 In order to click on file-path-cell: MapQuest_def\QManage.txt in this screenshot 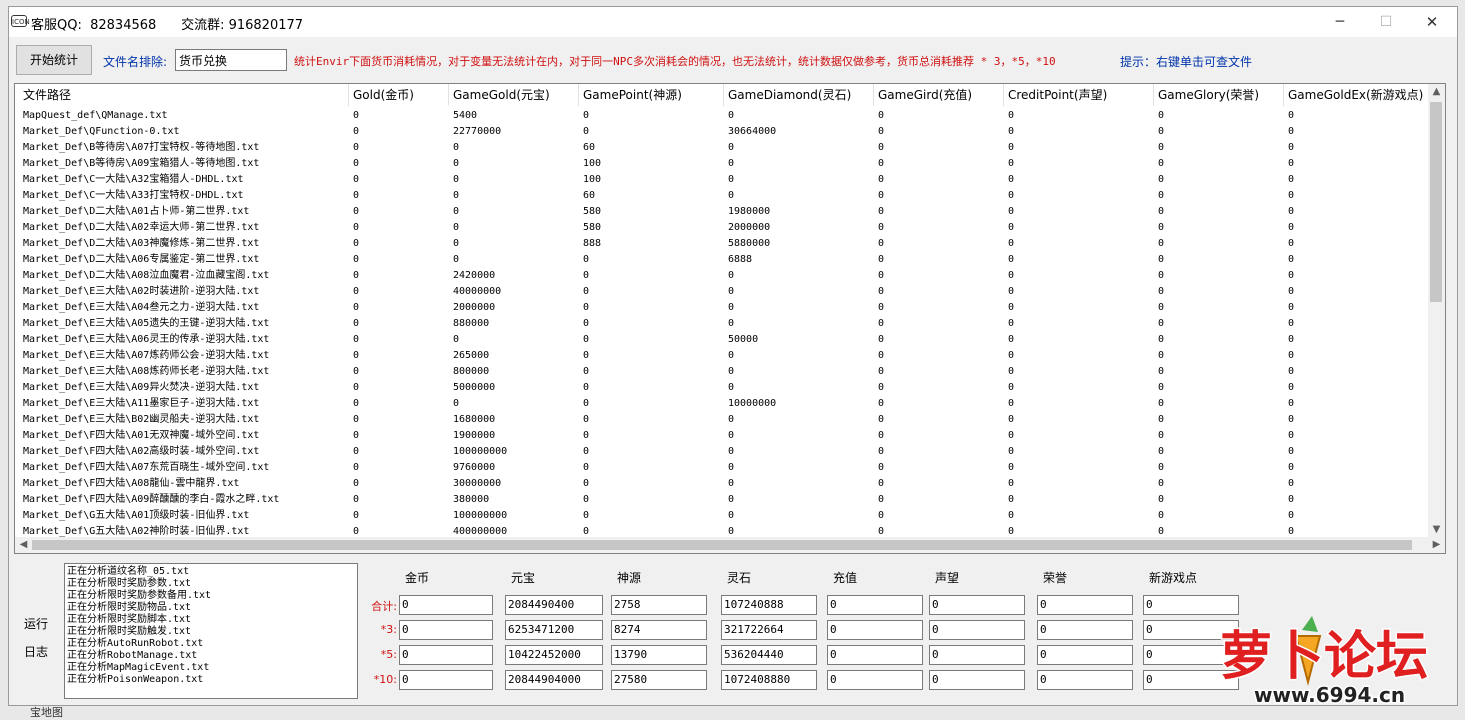, I will do `click(95, 115)`.